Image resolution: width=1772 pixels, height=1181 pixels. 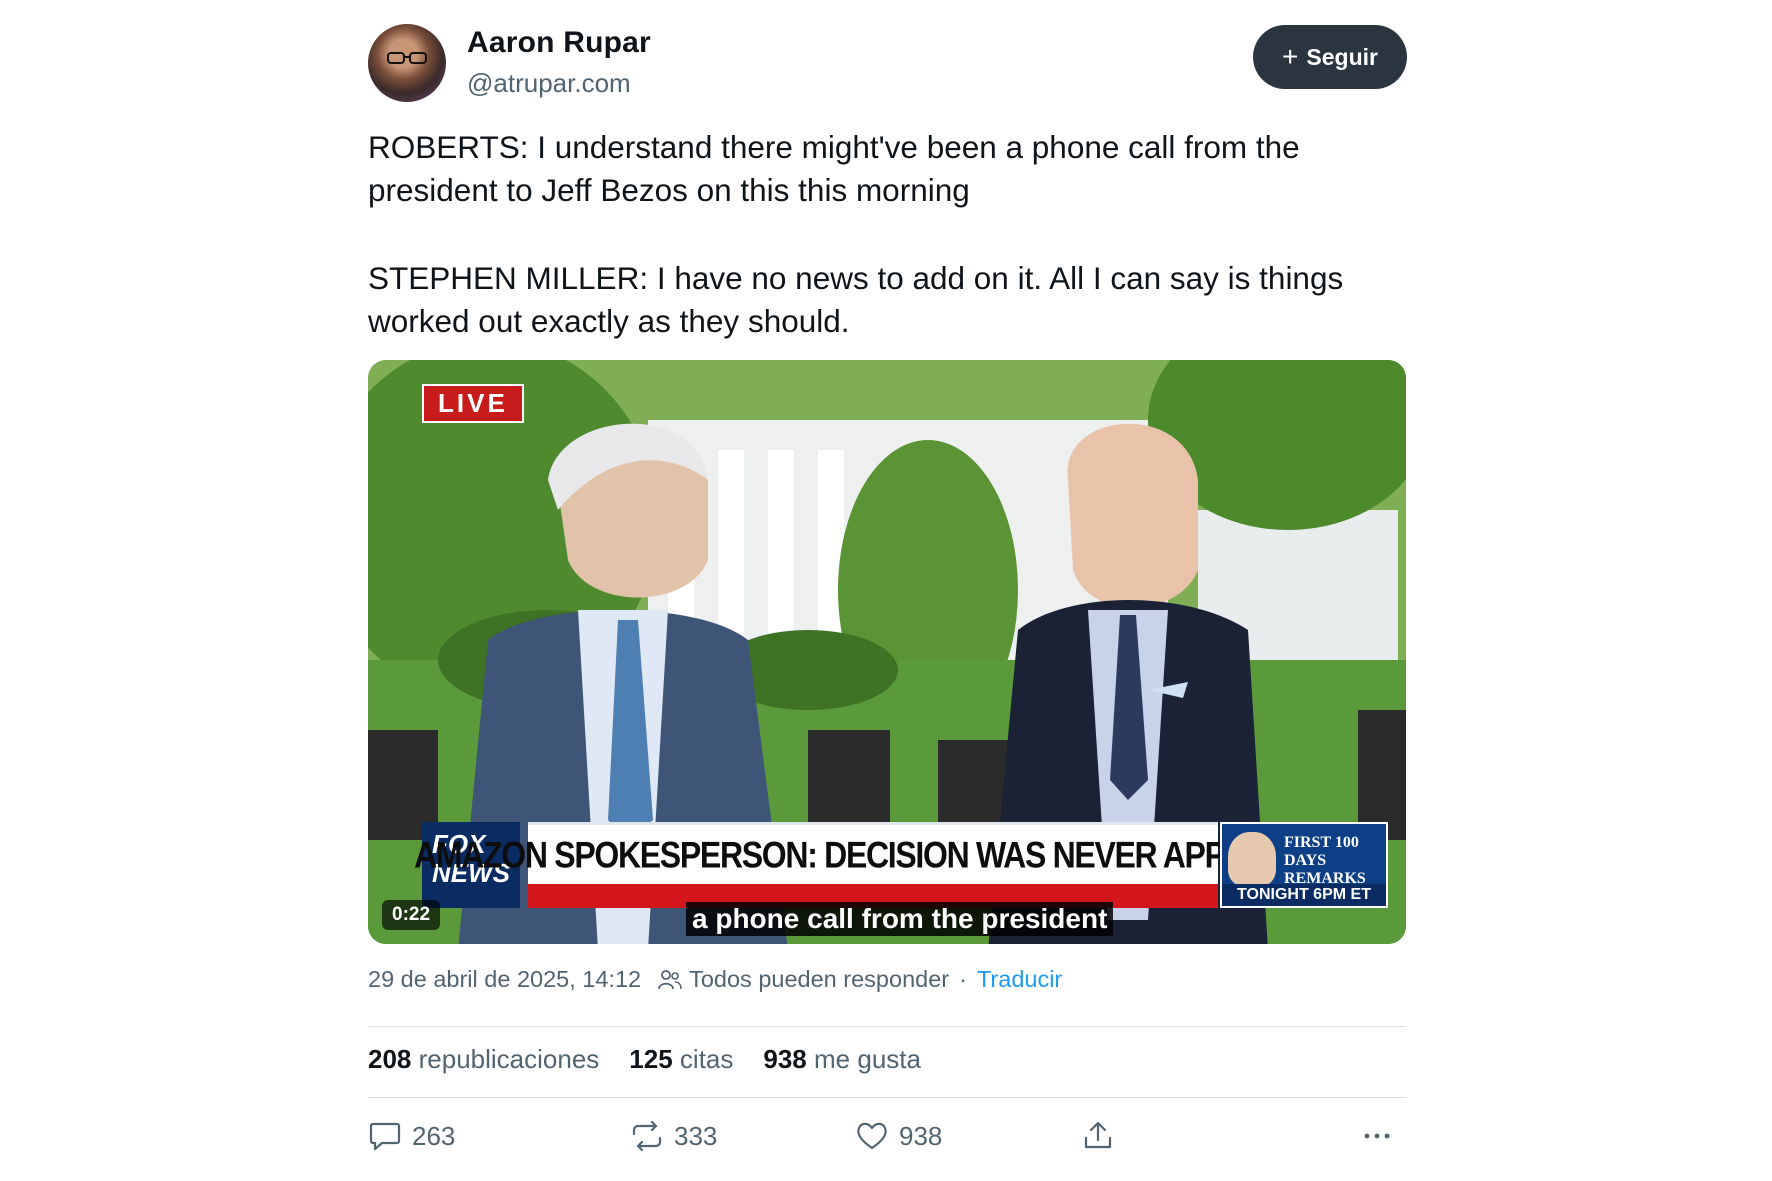 I want to click on quotes-label: citas, so click(x=706, y=1059).